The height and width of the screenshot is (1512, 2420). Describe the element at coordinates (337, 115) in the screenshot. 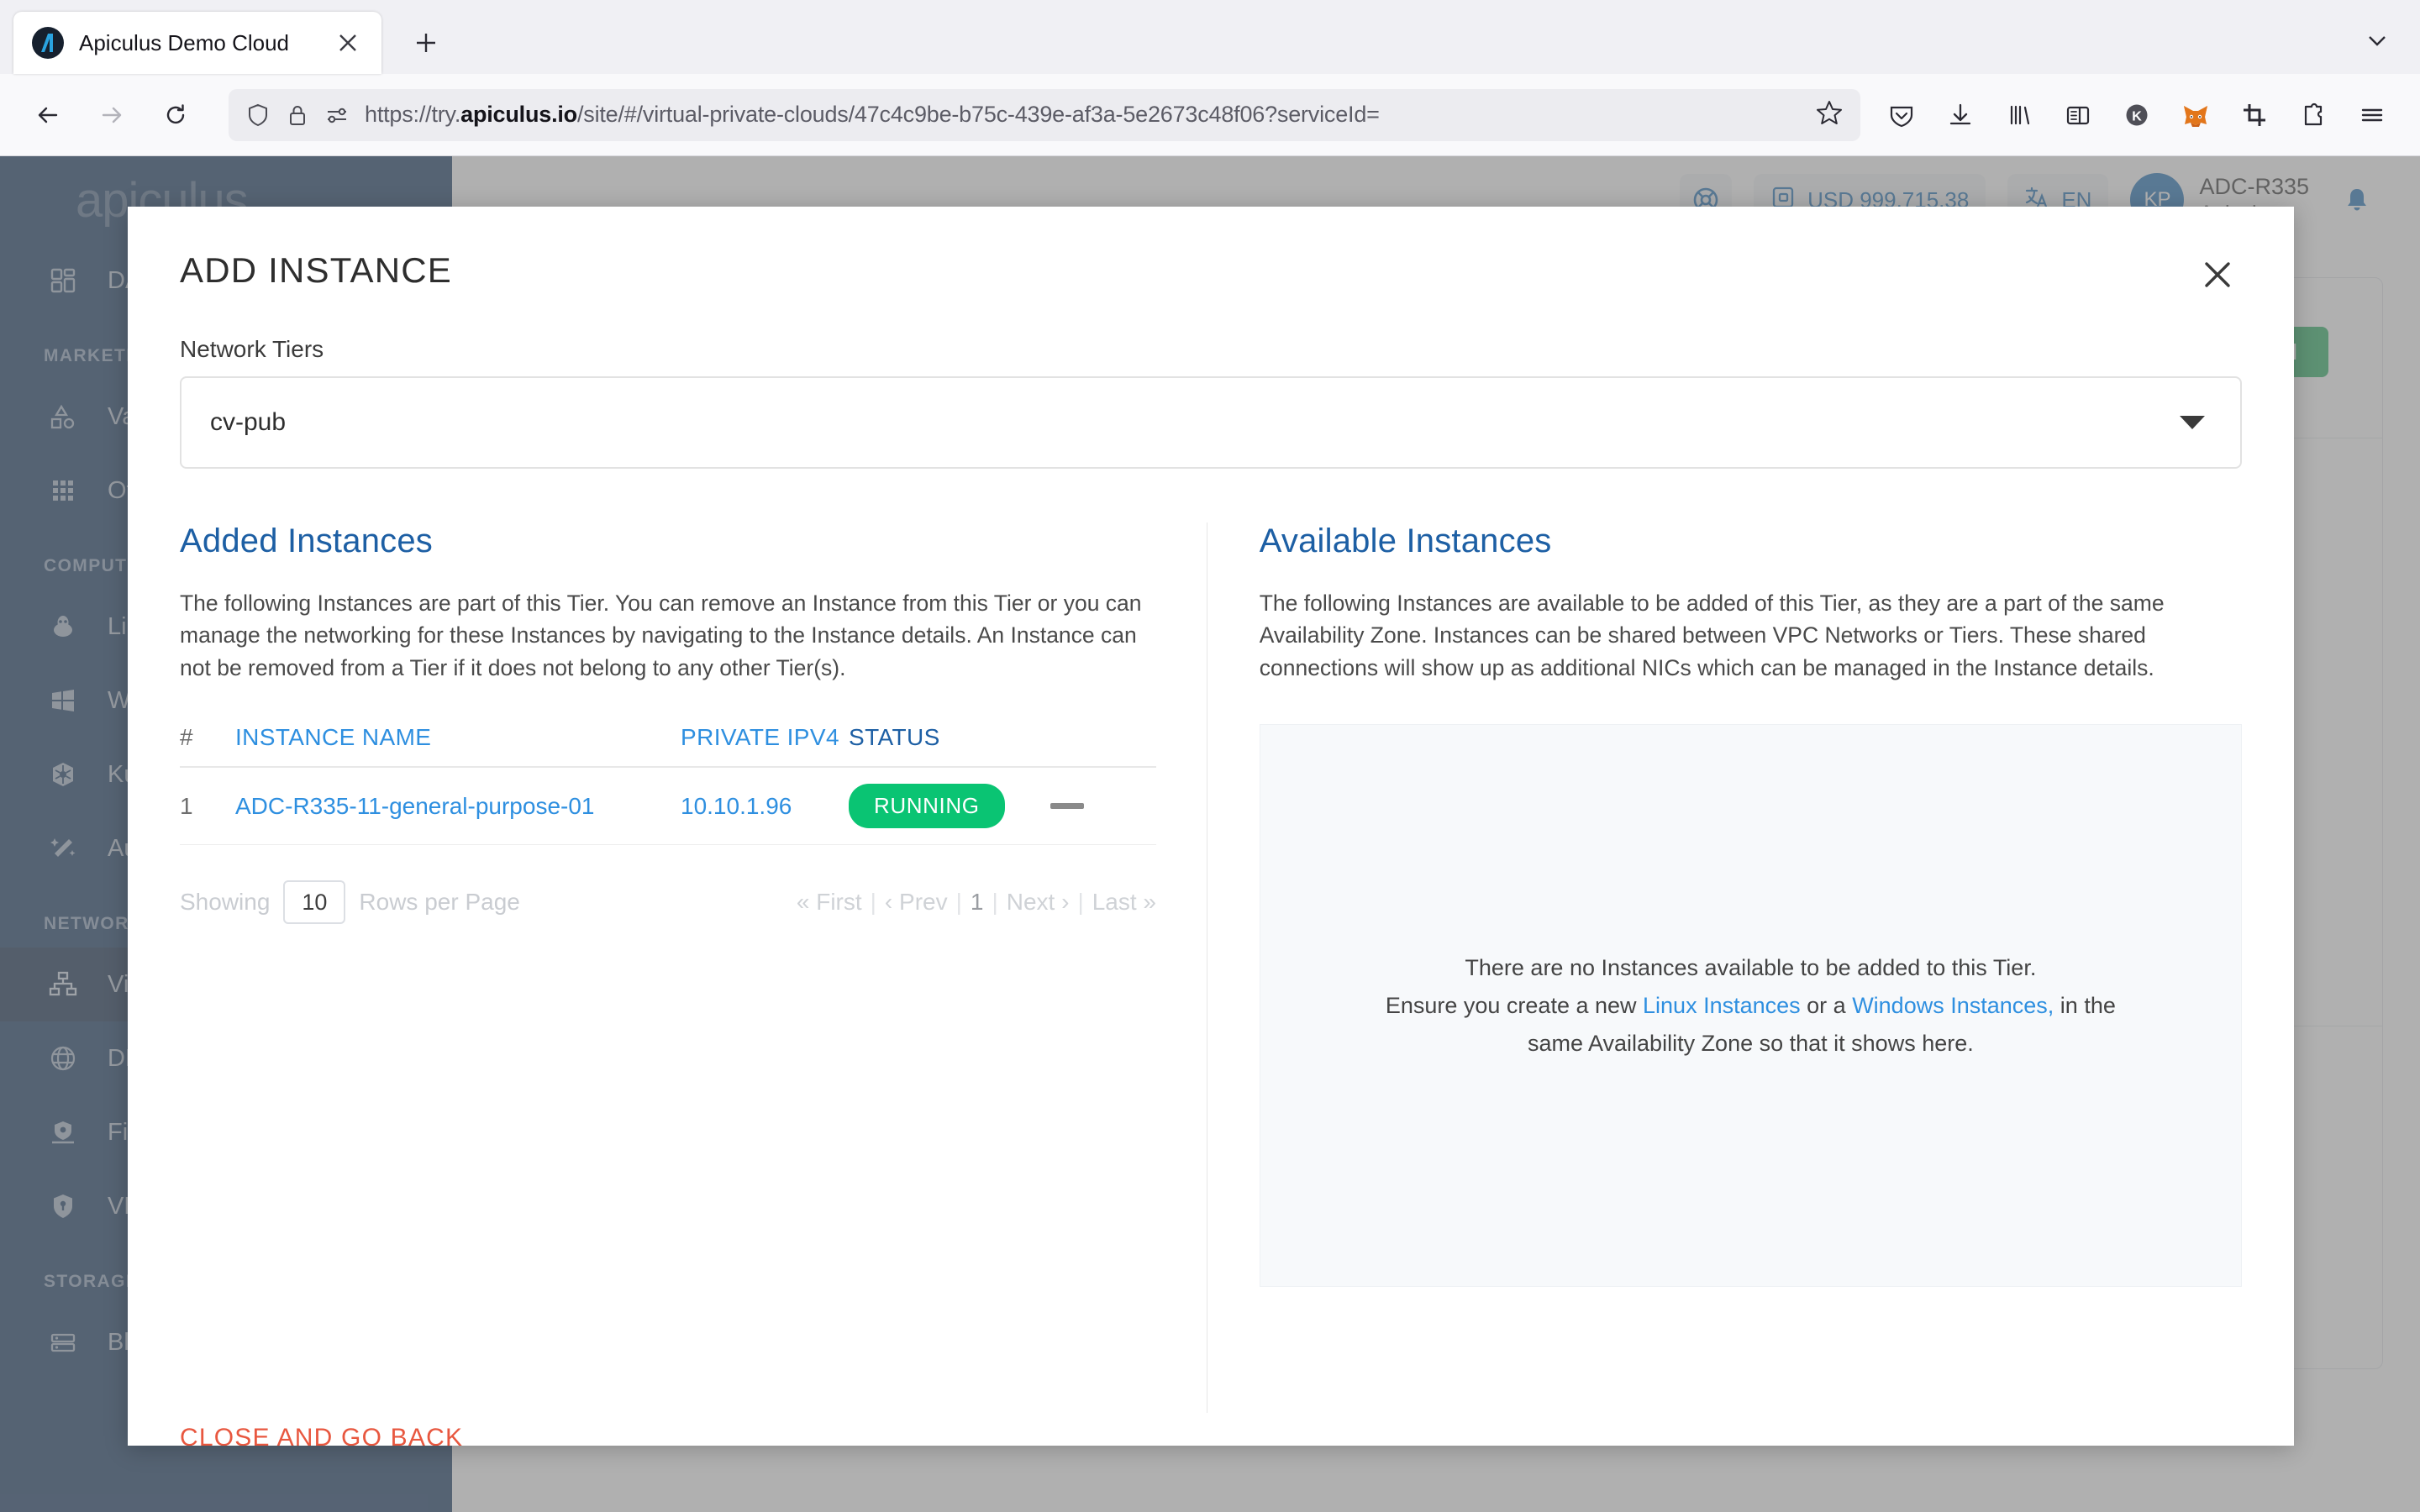

I see `permissions-icon` at that location.